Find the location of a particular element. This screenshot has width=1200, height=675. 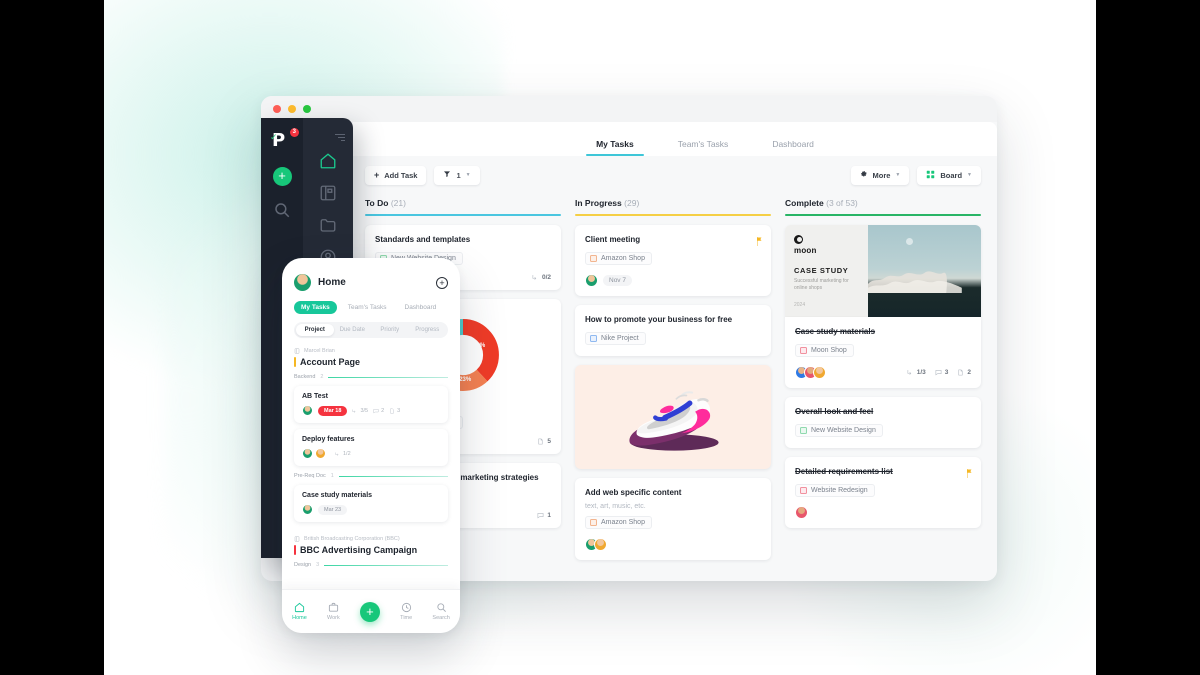

doc-icon is located at coordinates (960, 372).